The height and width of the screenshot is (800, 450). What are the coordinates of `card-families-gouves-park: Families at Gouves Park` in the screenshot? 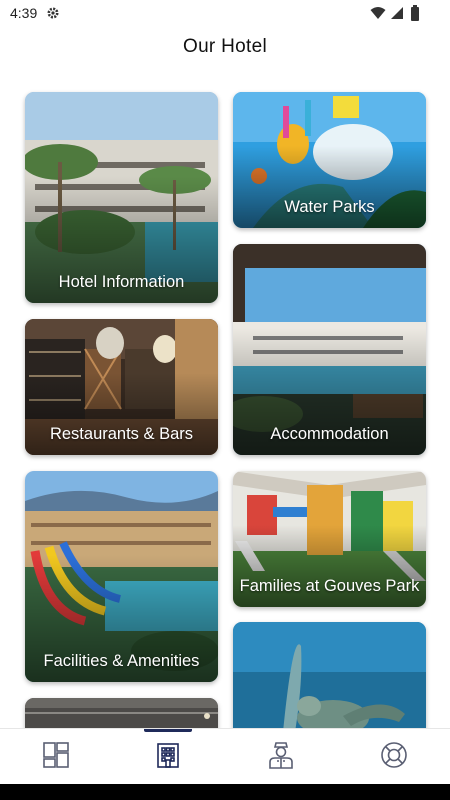 It's located at (329, 539).